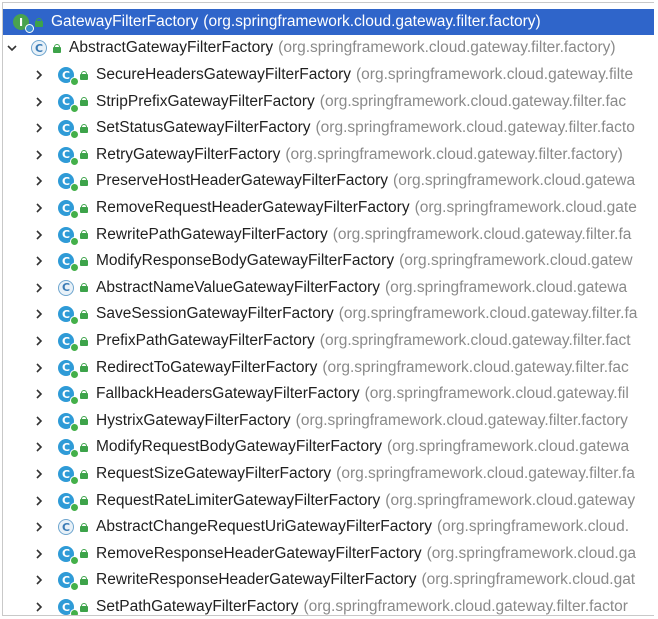 This screenshot has height=619, width=658. What do you see at coordinates (528, 580) in the screenshot?
I see `package-name: (org.springframework.cloud.gat` at bounding box center [528, 580].